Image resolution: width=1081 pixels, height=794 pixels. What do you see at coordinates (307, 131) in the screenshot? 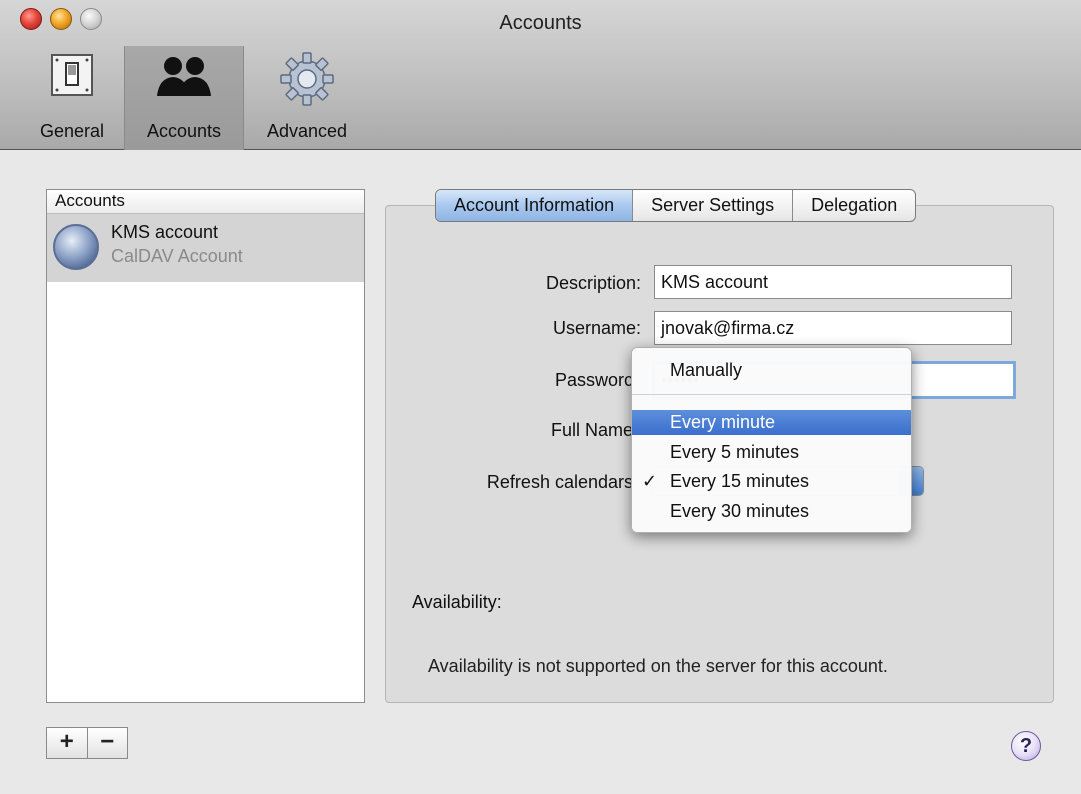
I see `toolbar-label-advanced: Advanced` at bounding box center [307, 131].